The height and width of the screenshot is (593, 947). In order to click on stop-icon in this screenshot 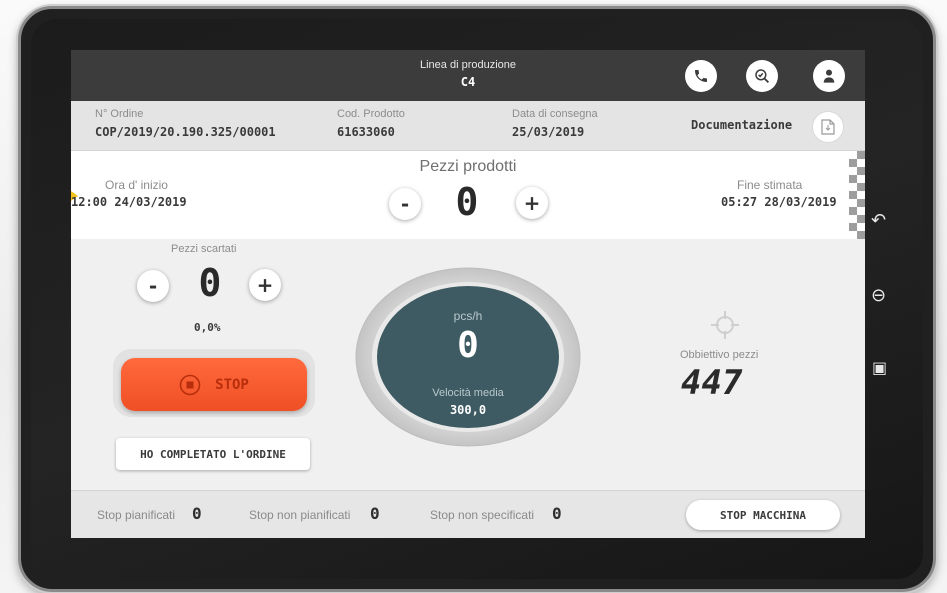, I will do `click(190, 384)`.